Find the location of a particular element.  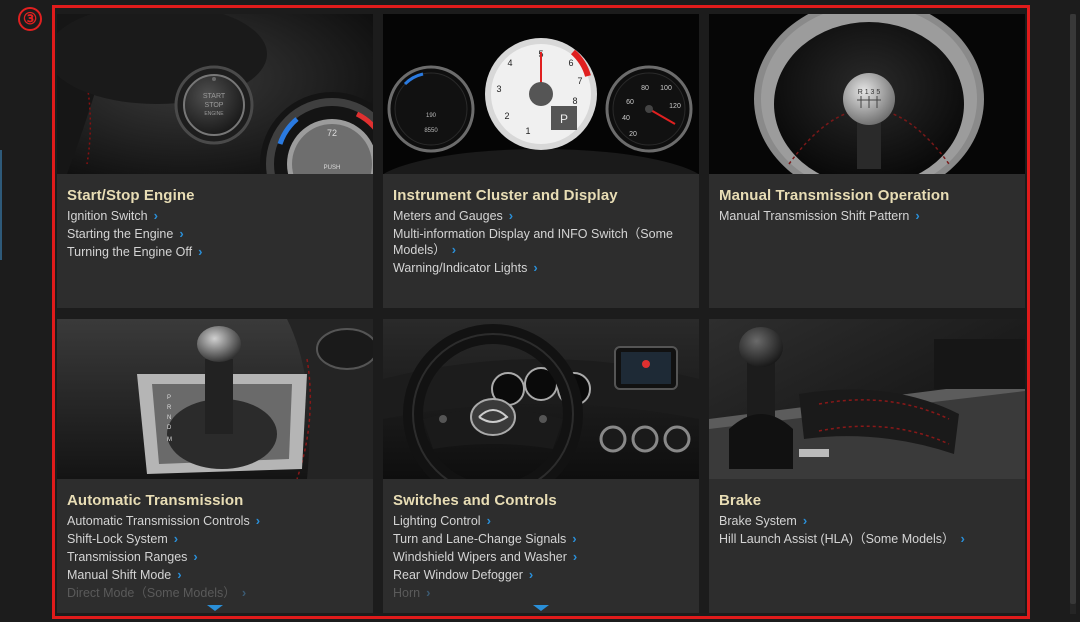

side-accent is located at coordinates (1, 205).